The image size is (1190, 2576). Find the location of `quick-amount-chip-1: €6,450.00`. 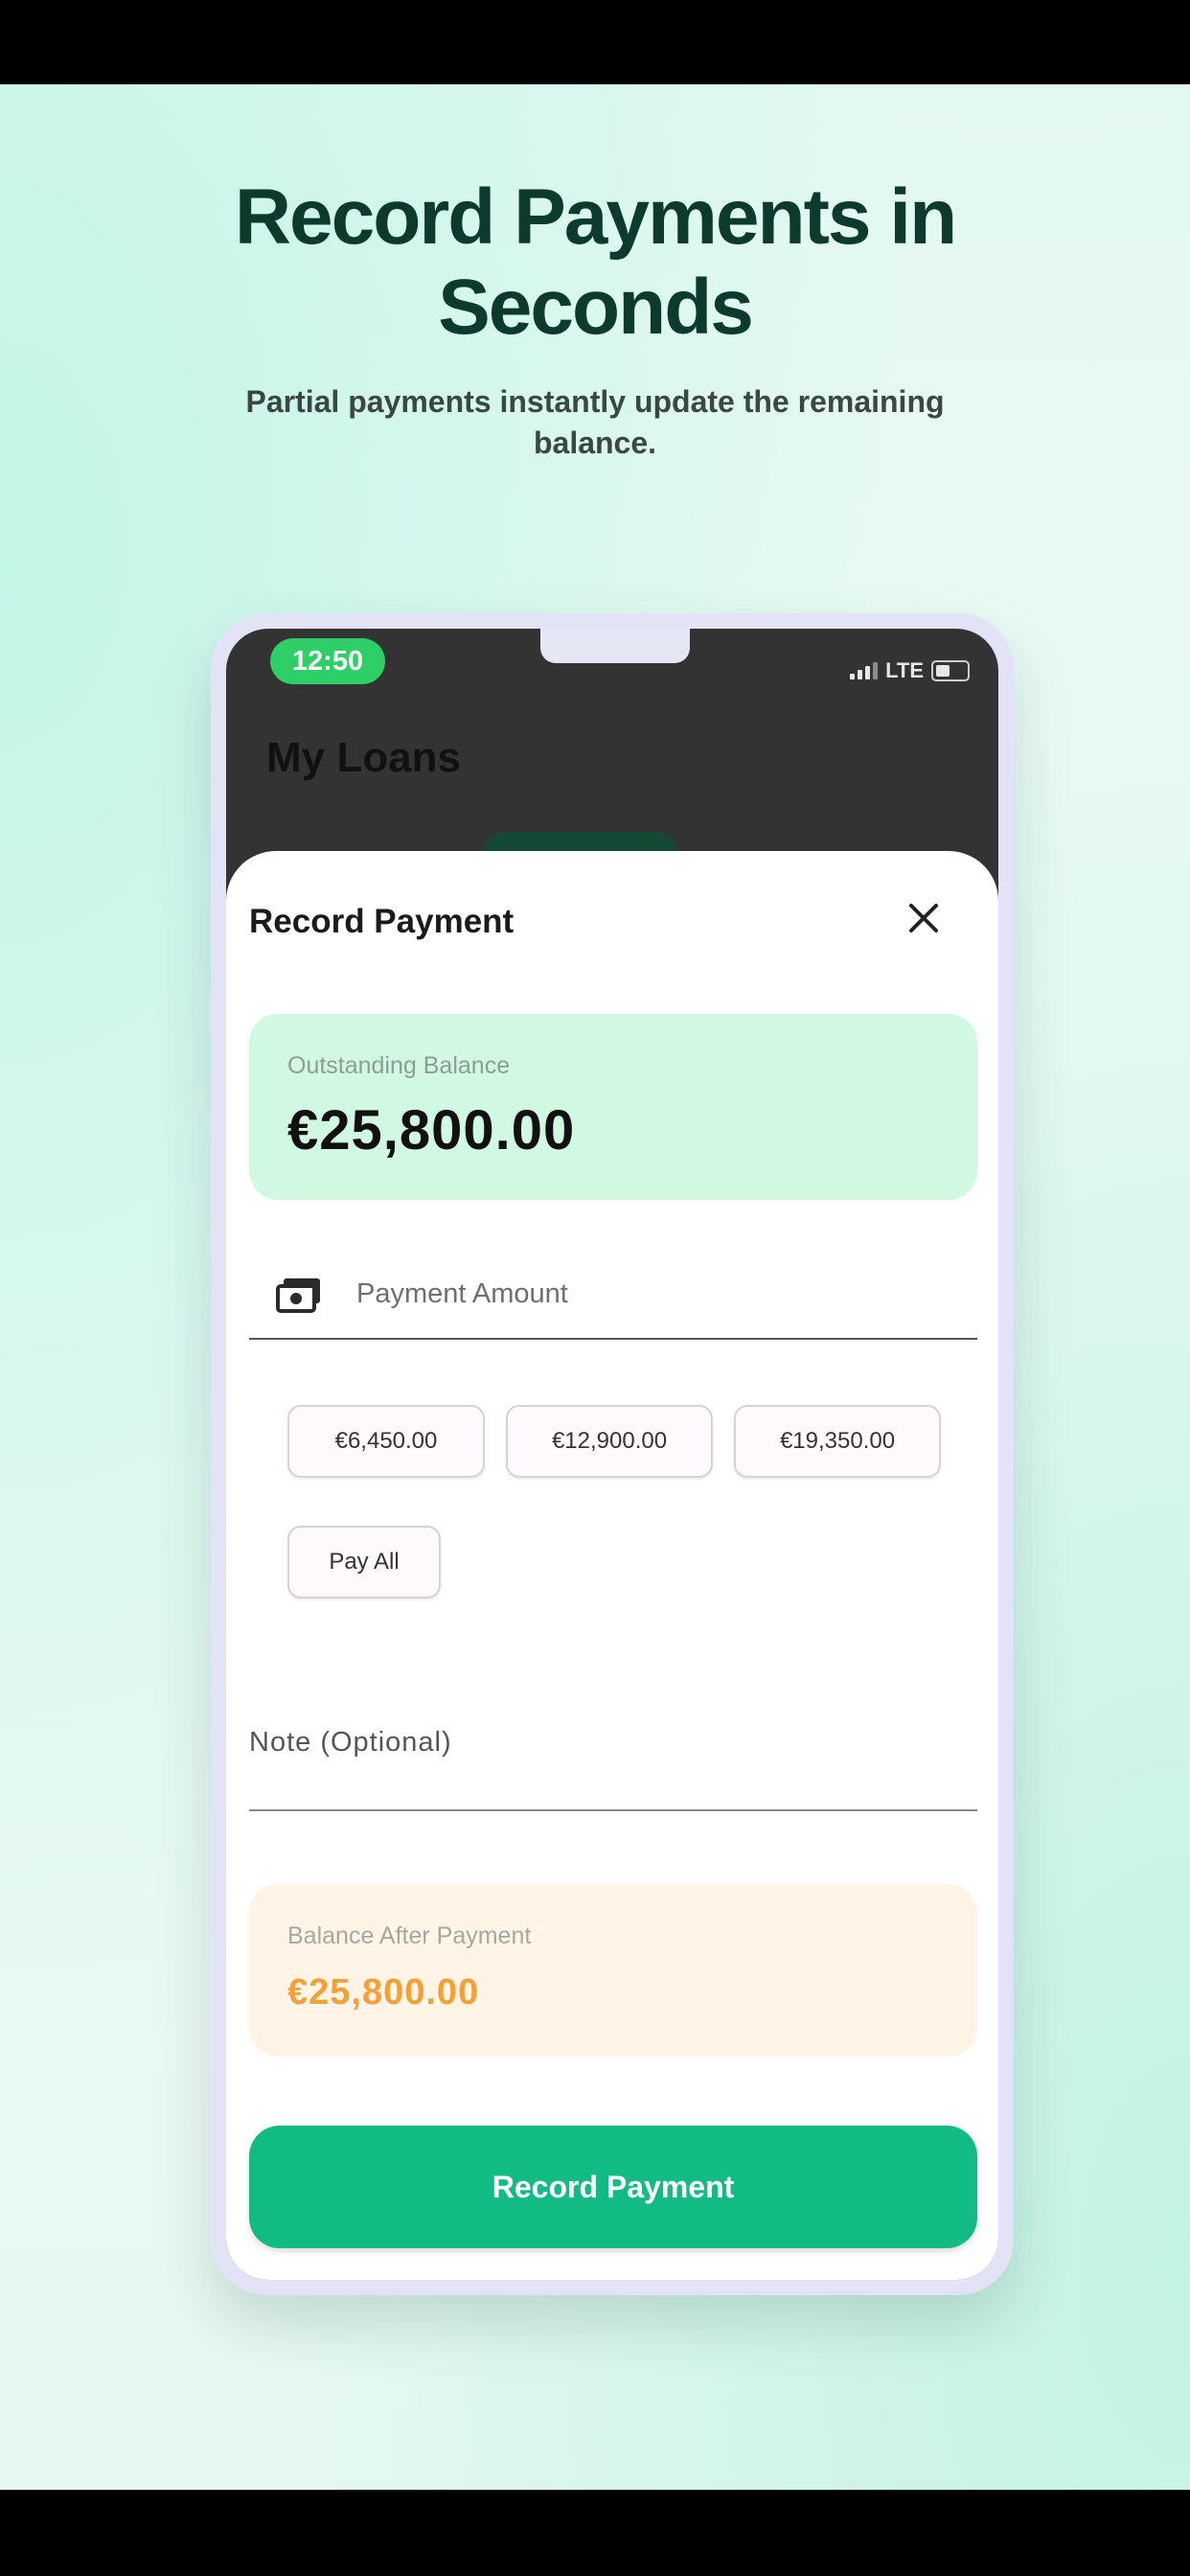

quick-amount-chip-1: €6,450.00 is located at coordinates (386, 1441).